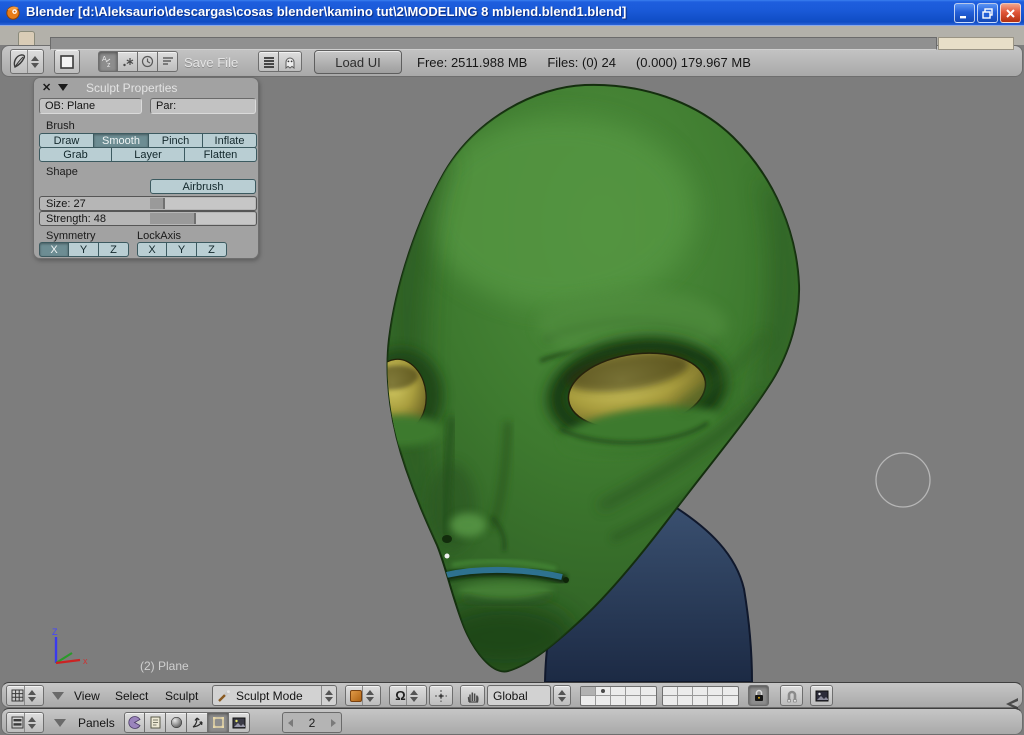  Describe the element at coordinates (758, 695) in the screenshot. I see `lock-layers-button` at that location.